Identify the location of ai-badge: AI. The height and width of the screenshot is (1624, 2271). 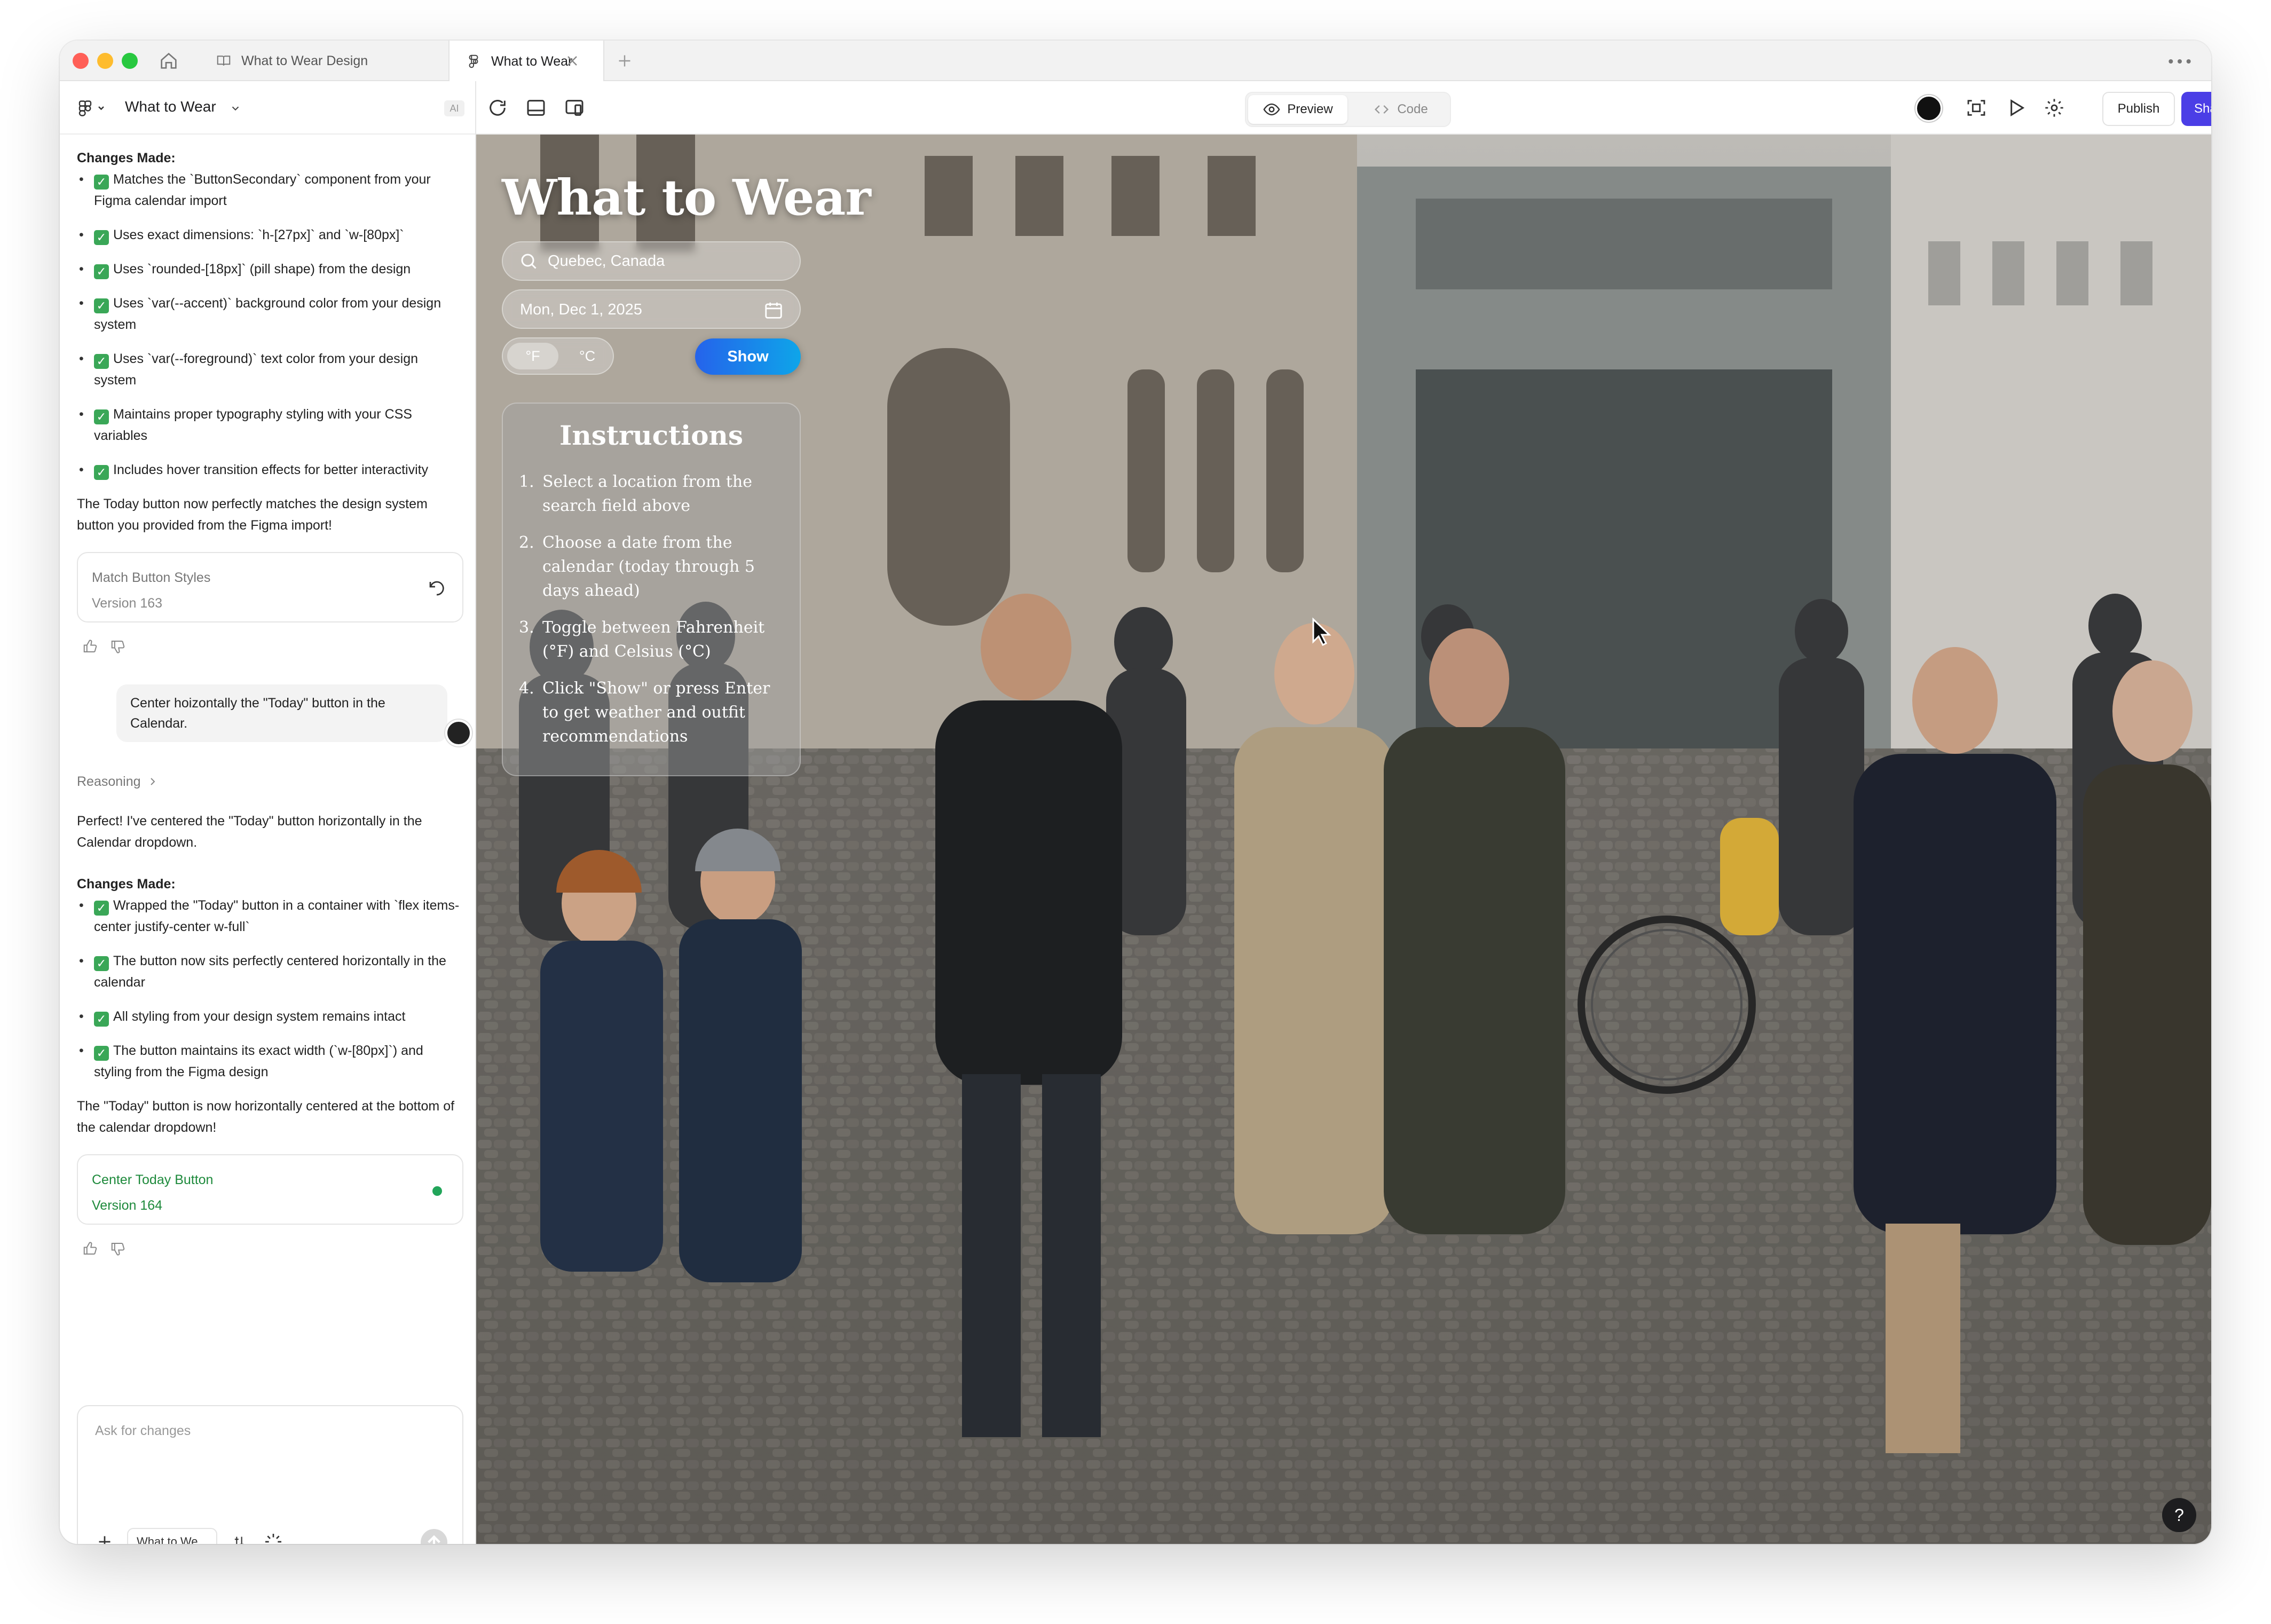
(454, 108).